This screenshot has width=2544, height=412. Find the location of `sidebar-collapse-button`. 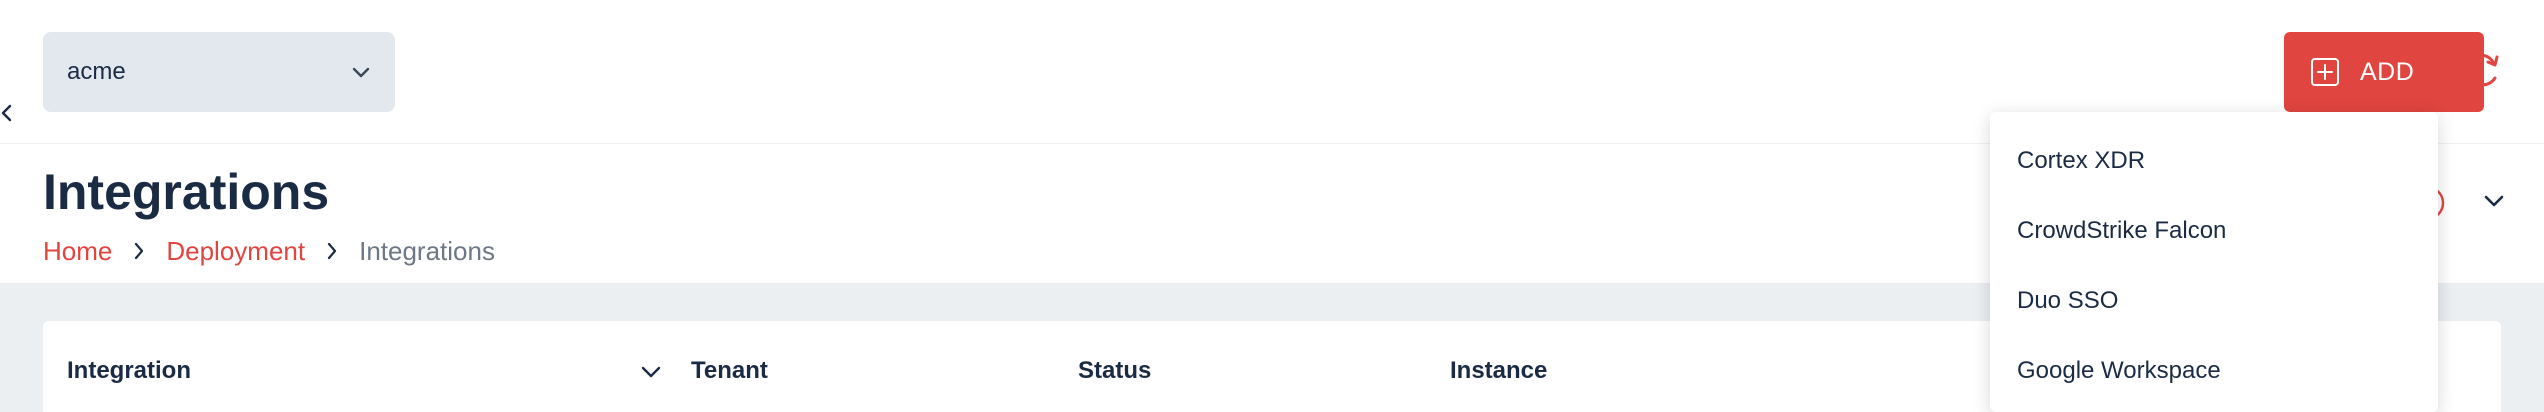

sidebar-collapse-button is located at coordinates (11, 113).